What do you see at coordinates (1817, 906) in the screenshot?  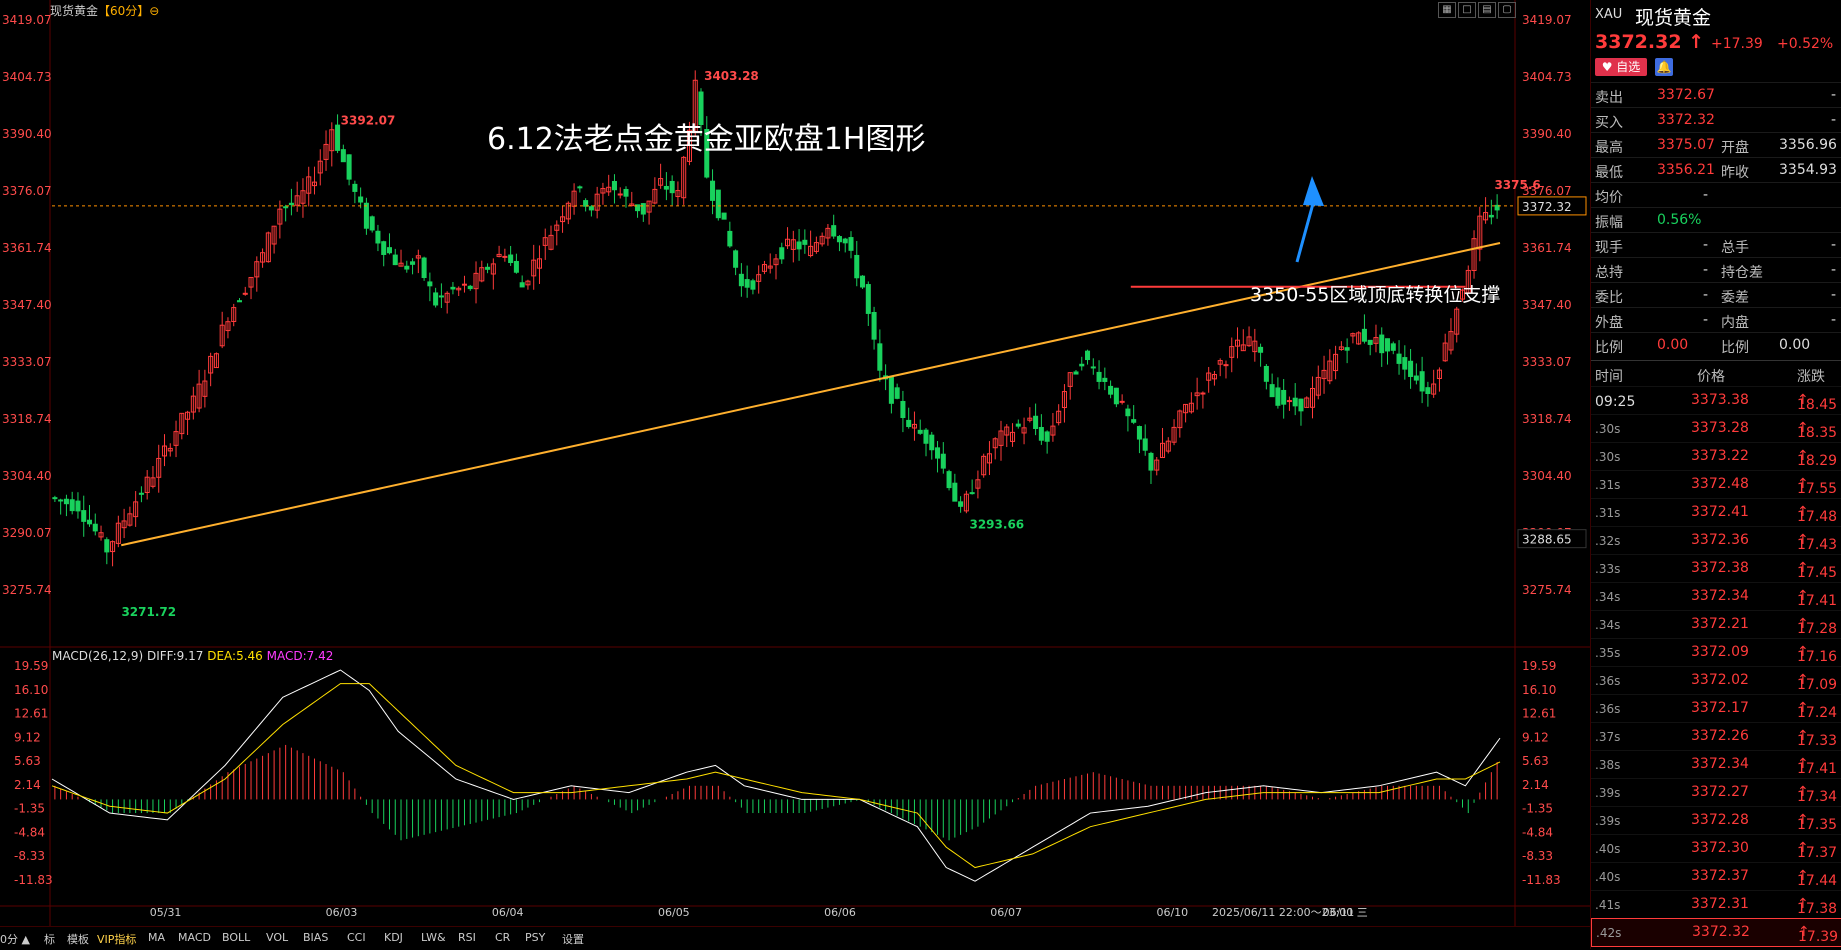 I see `tick-change: 17.38 ↑` at bounding box center [1817, 906].